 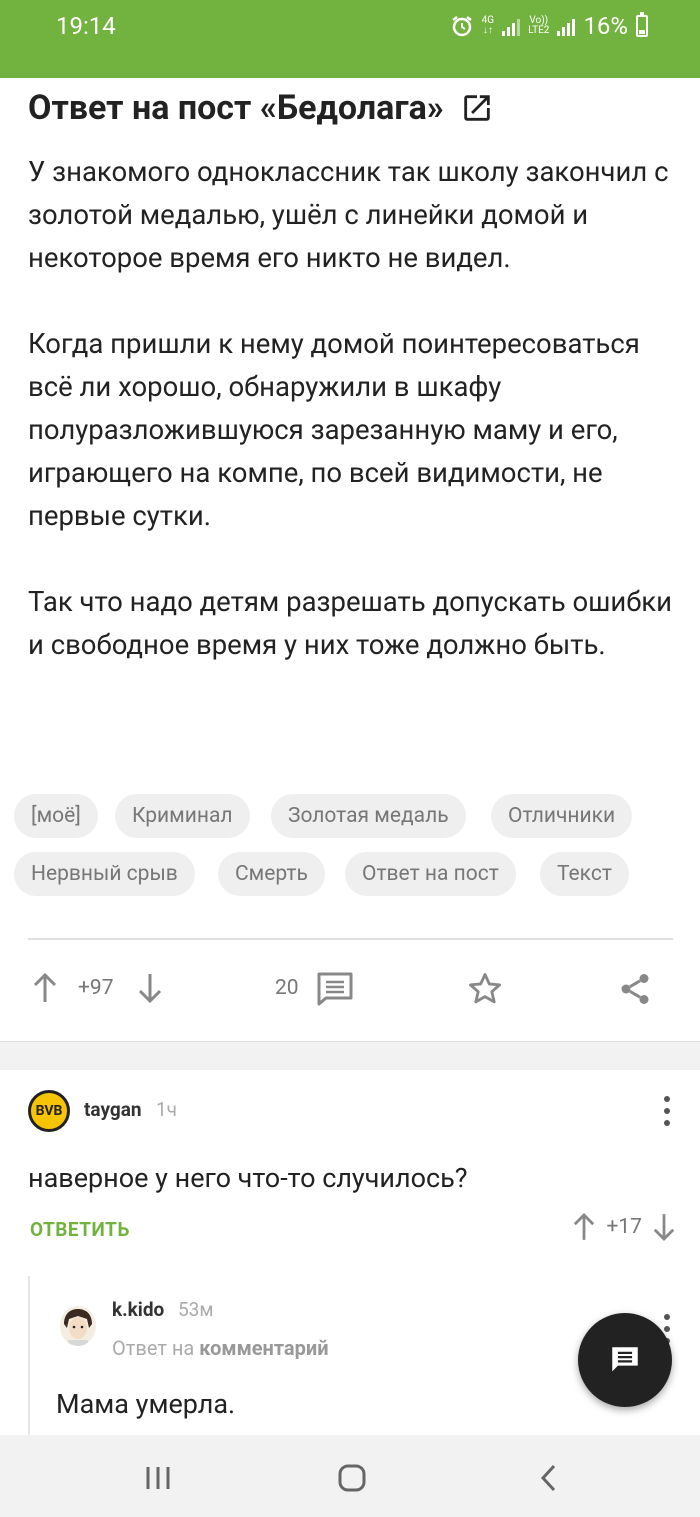 What do you see at coordinates (113, 1109) in the screenshot?
I see `comment-author: taygan` at bounding box center [113, 1109].